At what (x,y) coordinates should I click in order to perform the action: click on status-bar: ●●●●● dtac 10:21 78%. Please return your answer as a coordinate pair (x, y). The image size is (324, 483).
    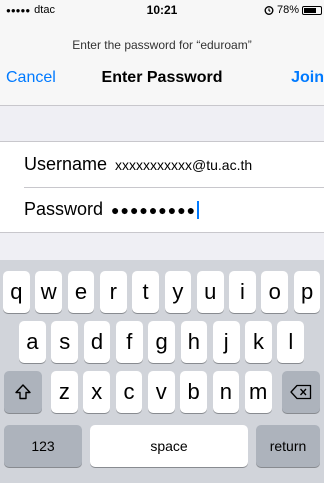
    Looking at the image, I should click on (162, 10).